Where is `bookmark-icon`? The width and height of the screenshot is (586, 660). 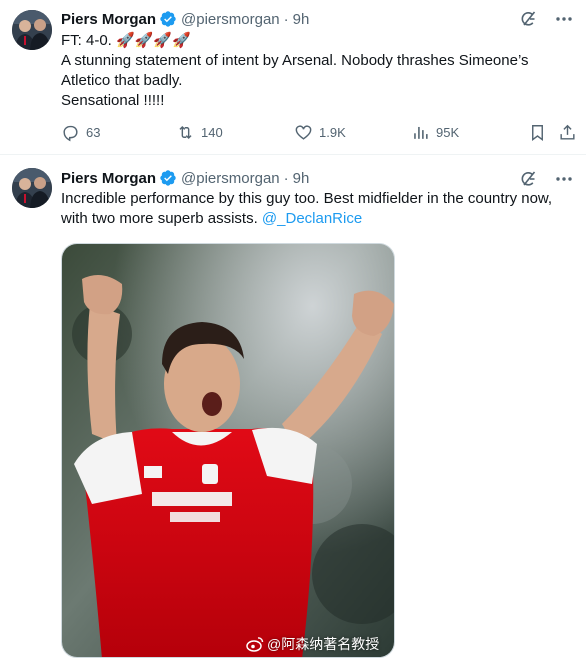 bookmark-icon is located at coordinates (537, 132).